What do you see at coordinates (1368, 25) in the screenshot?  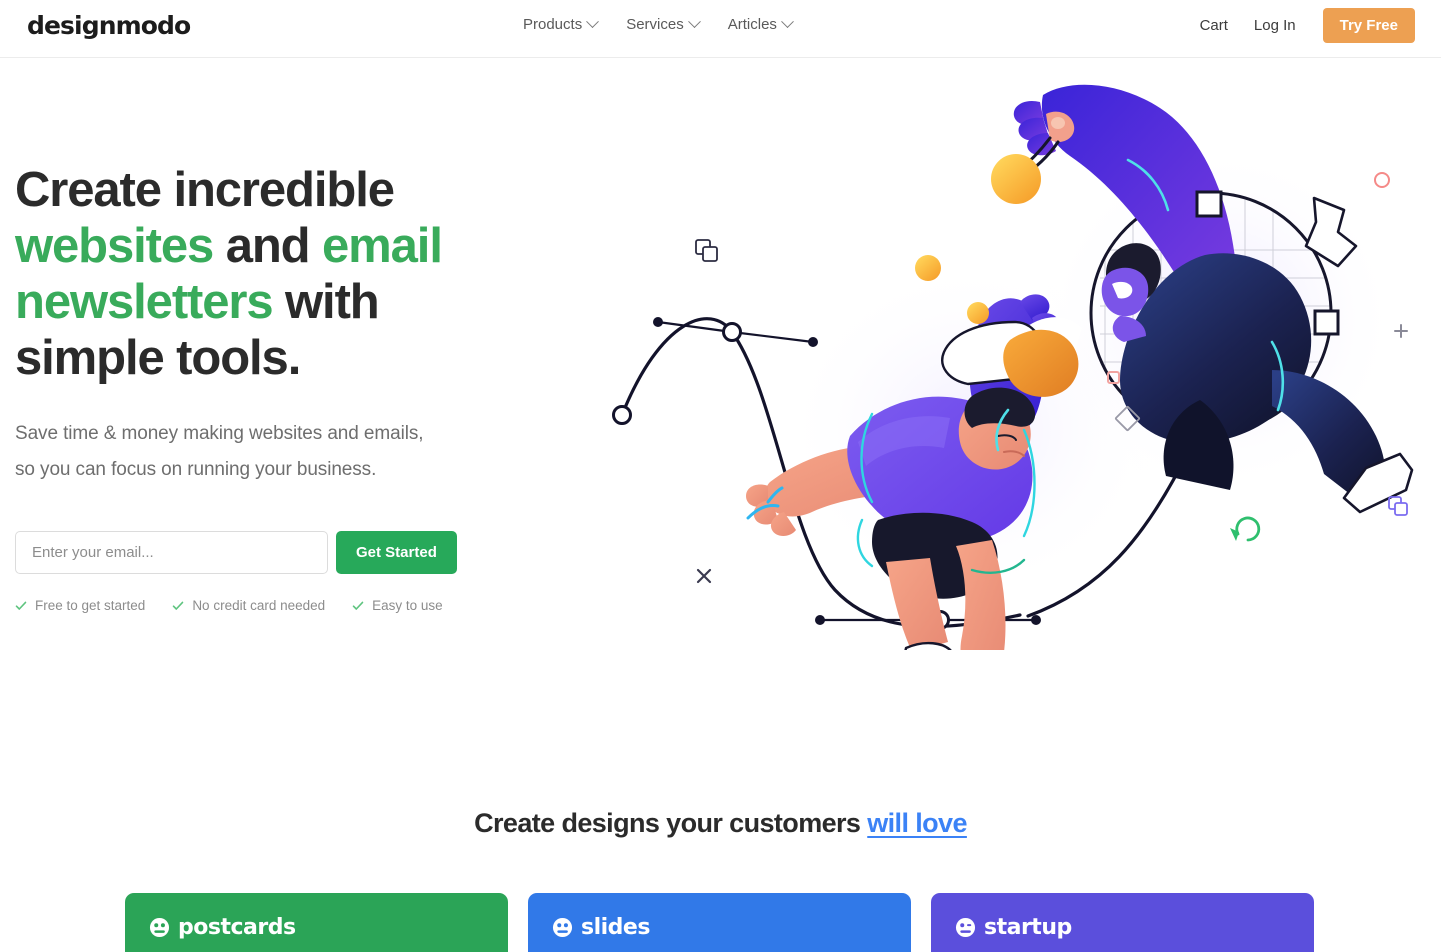 I see `try-free-button: Try Free` at bounding box center [1368, 25].